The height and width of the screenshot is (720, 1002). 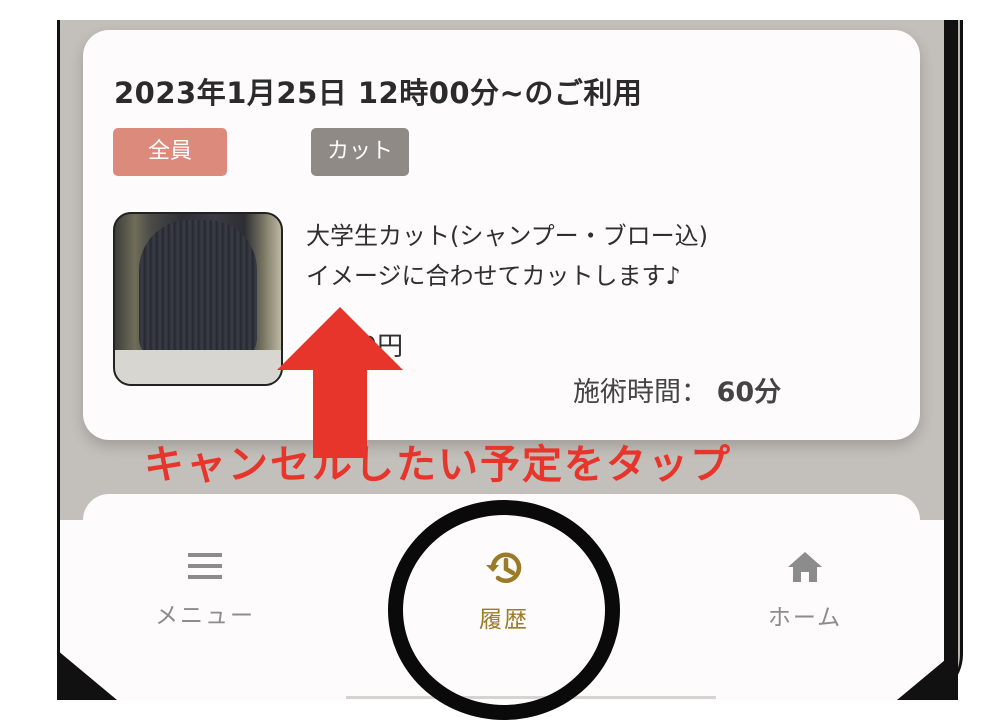 What do you see at coordinates (749, 392) in the screenshot?
I see `duration-value: 60分` at bounding box center [749, 392].